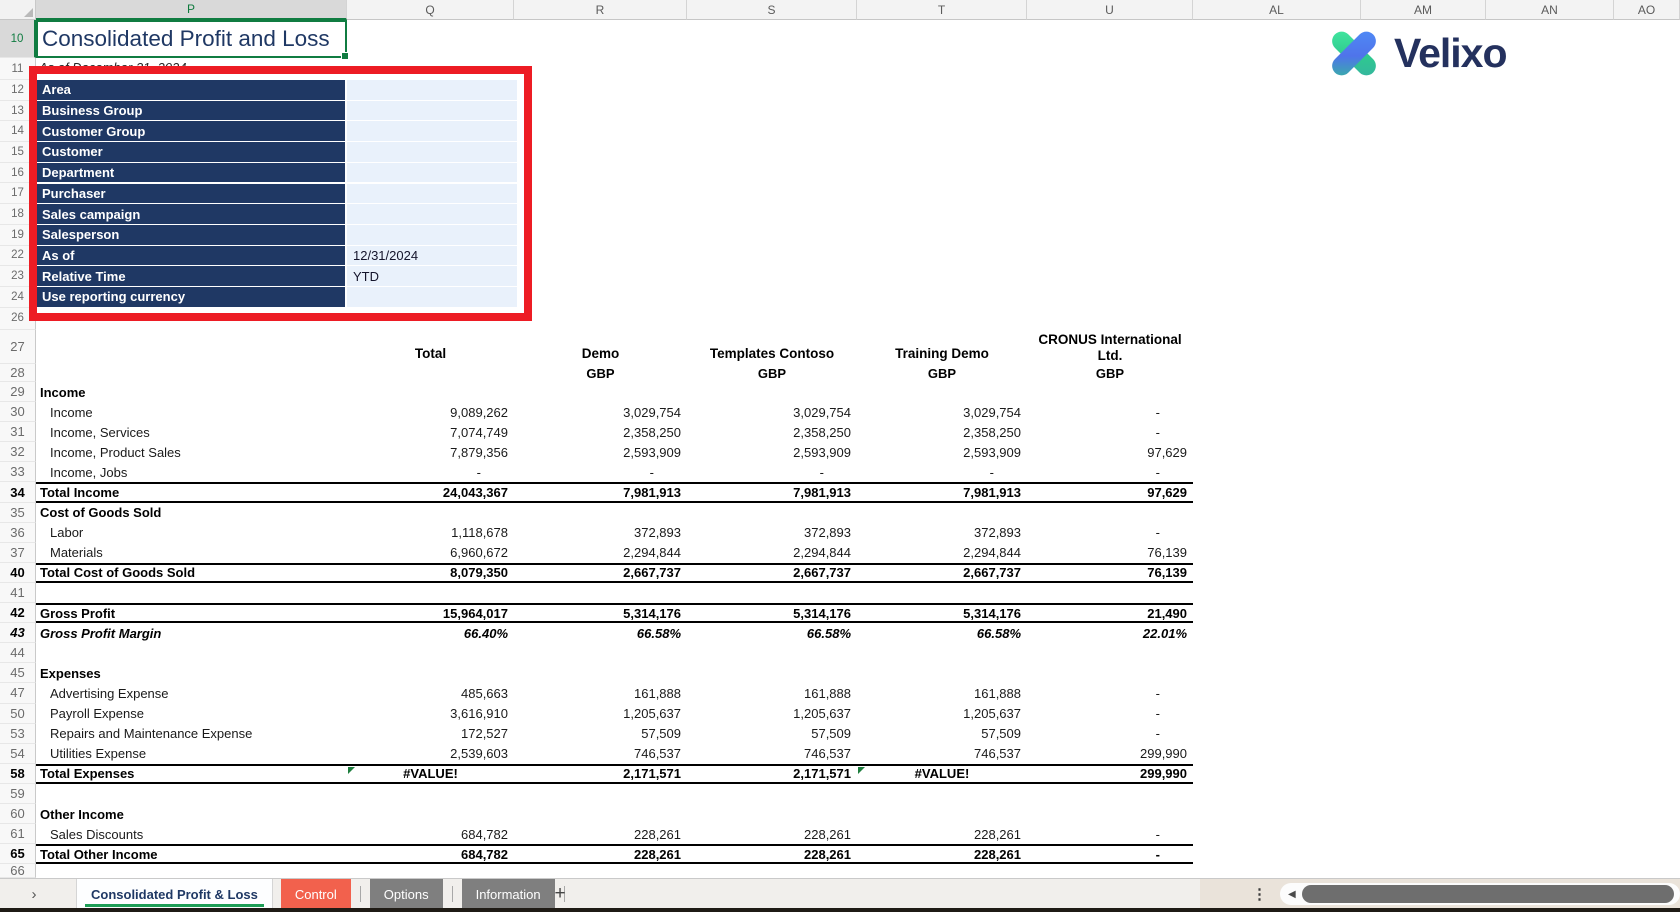 This screenshot has width=1680, height=912. Describe the element at coordinates (1292, 894) in the screenshot. I see `scroll-left-icon: ◀` at that location.